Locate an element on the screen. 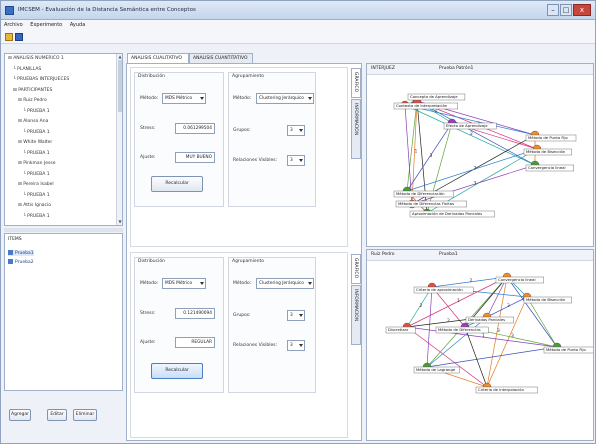 The image size is (596, 444). tree-scrollbar: ▲ ▼ is located at coordinates (119, 139).